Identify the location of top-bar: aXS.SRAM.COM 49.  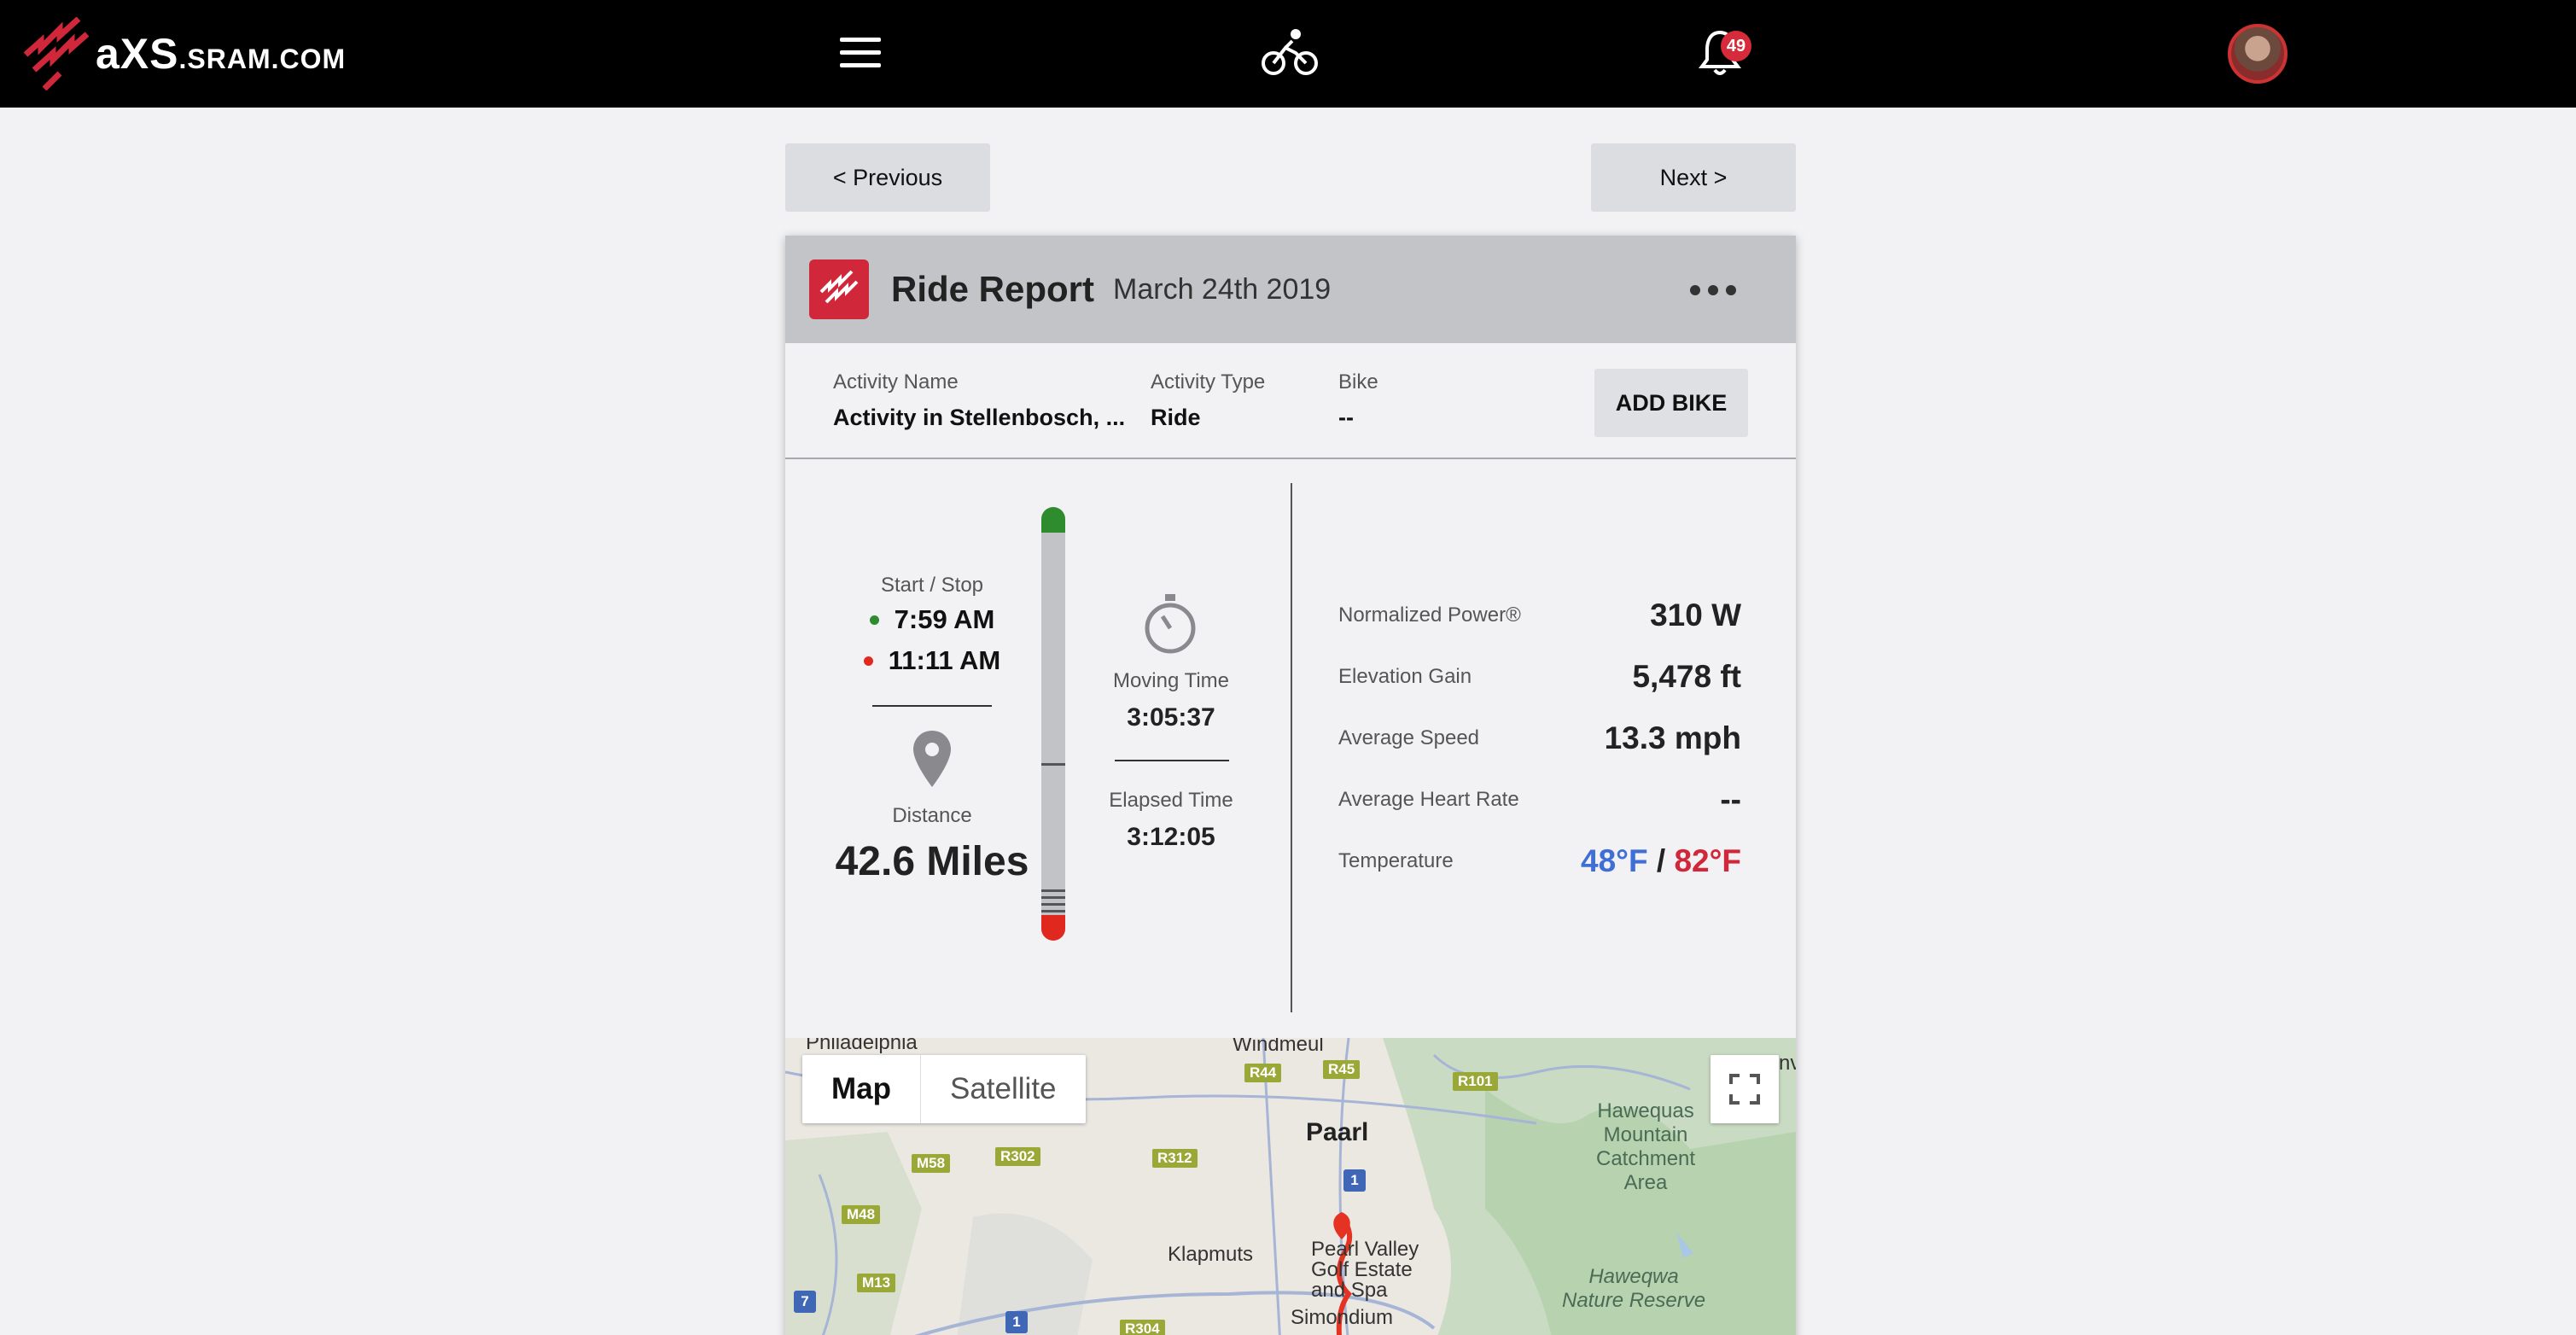
(1288, 54).